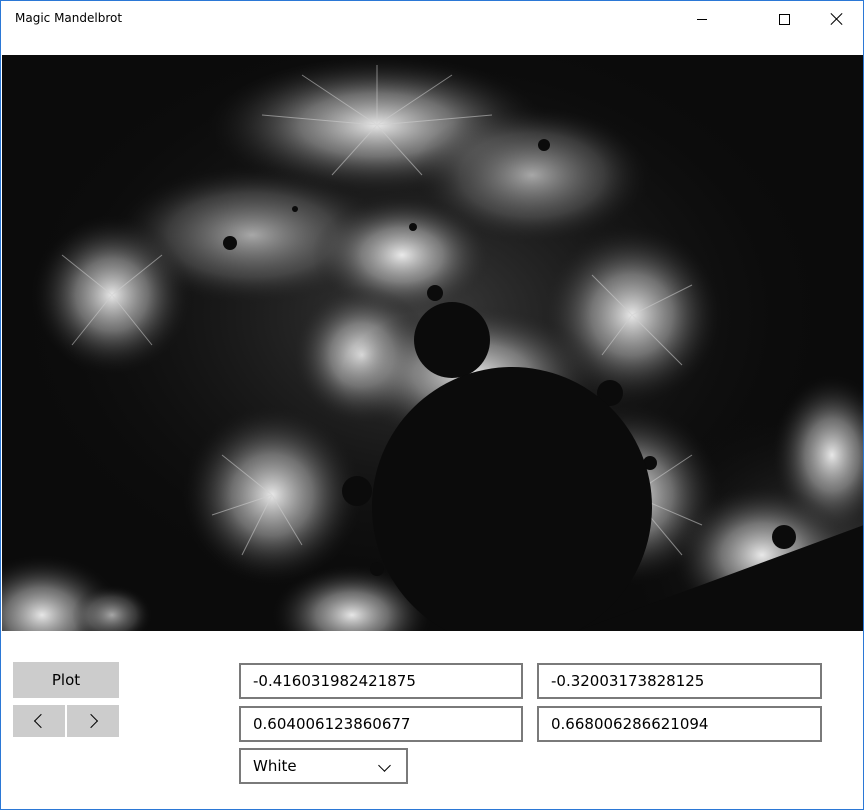 The height and width of the screenshot is (810, 864). Describe the element at coordinates (69, 18) in the screenshot. I see `window-title: Magic Mandelbrot` at that location.